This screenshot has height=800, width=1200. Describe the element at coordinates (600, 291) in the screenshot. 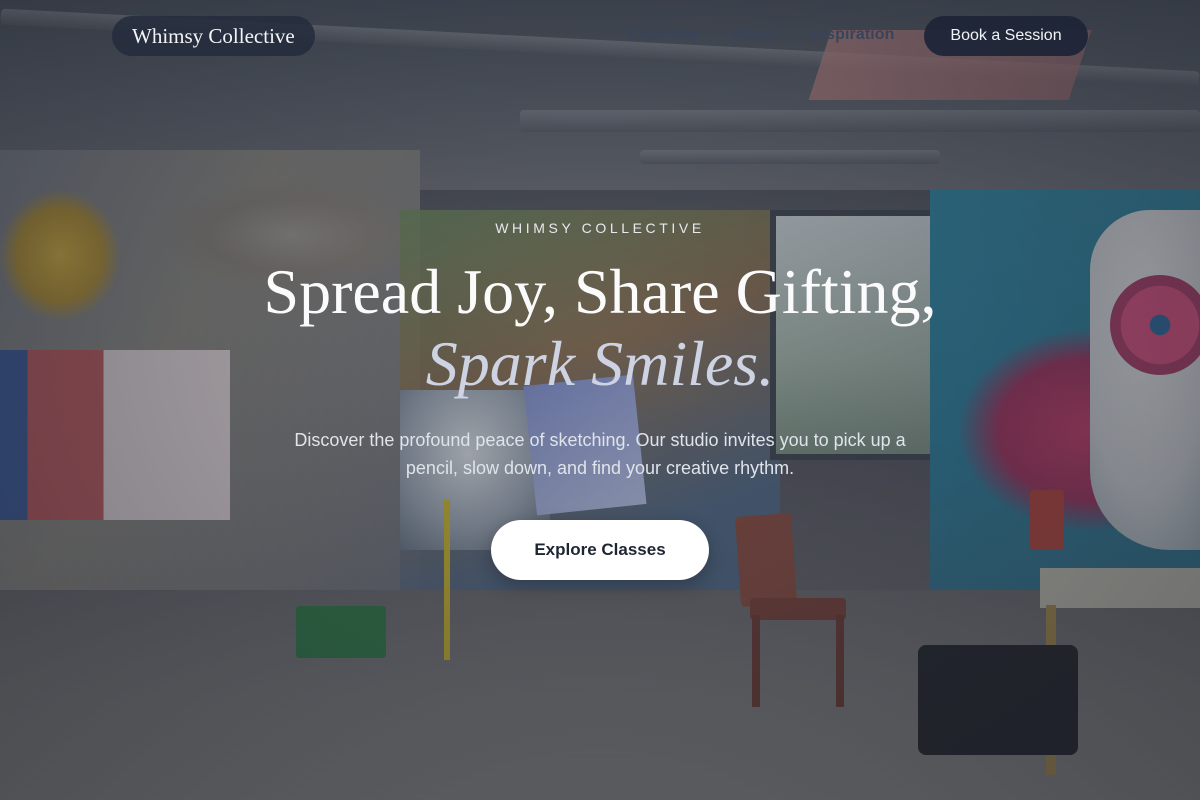

I see `headline-line-1: Spread Joy, Share Gifting,` at that location.